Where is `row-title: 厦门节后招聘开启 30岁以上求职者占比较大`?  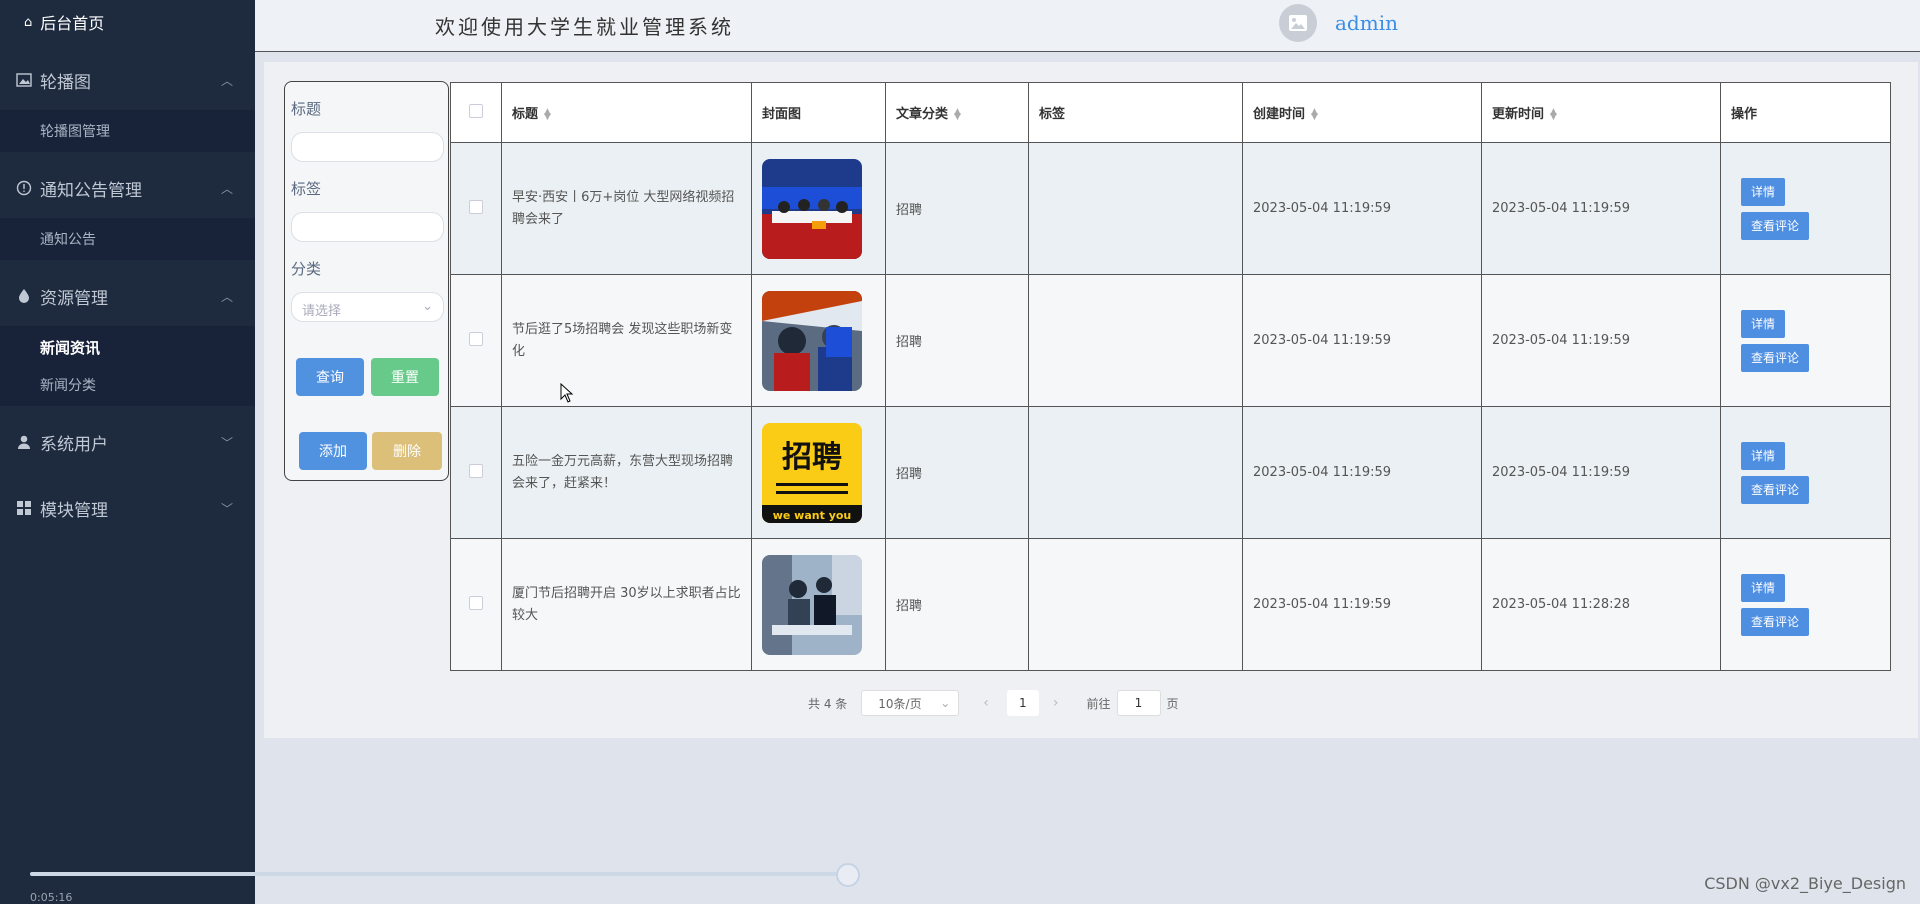
row-title: 厦门节后招聘开启 30岁以上求职者占比较大 is located at coordinates (626, 604).